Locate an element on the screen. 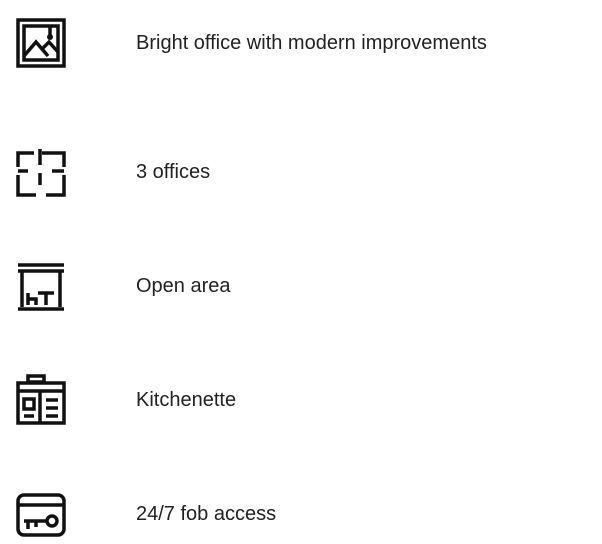 This screenshot has height=544, width=602. feature-label: Kitchenette is located at coordinates (186, 400).